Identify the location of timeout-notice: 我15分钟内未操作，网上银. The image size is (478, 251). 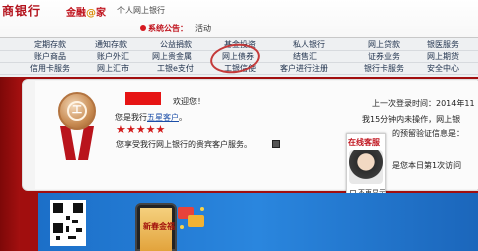
(411, 119).